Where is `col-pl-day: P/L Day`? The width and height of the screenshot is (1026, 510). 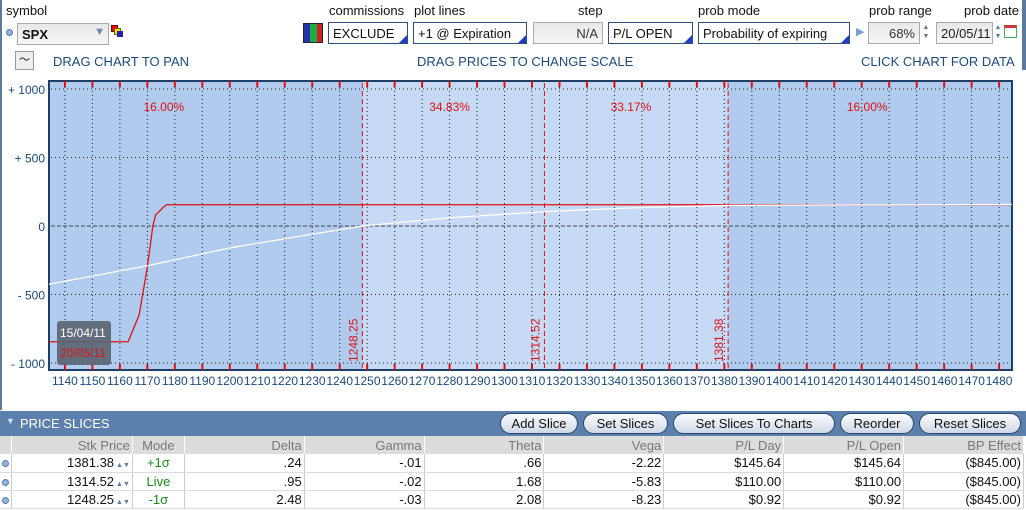 col-pl-day: P/L Day is located at coordinates (724, 445).